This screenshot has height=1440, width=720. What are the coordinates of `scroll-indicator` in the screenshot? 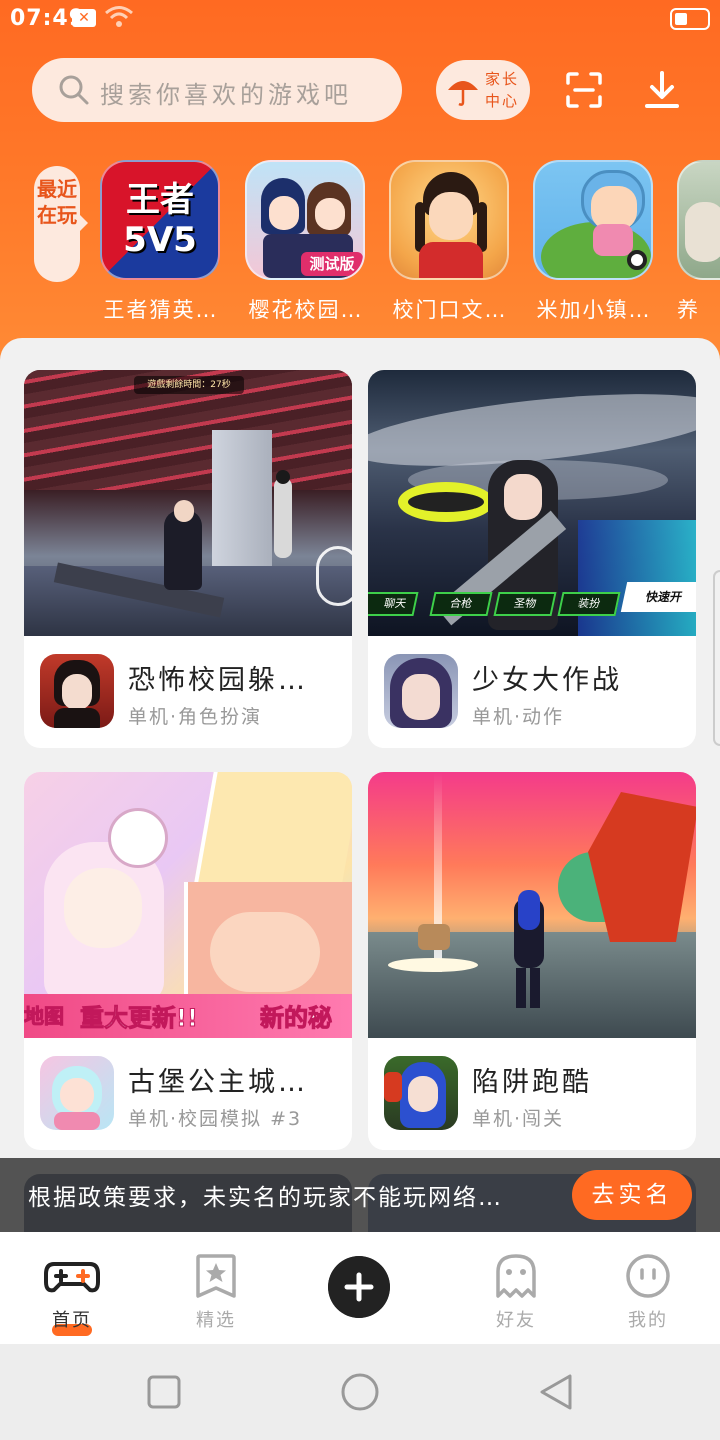 It's located at (716, 658).